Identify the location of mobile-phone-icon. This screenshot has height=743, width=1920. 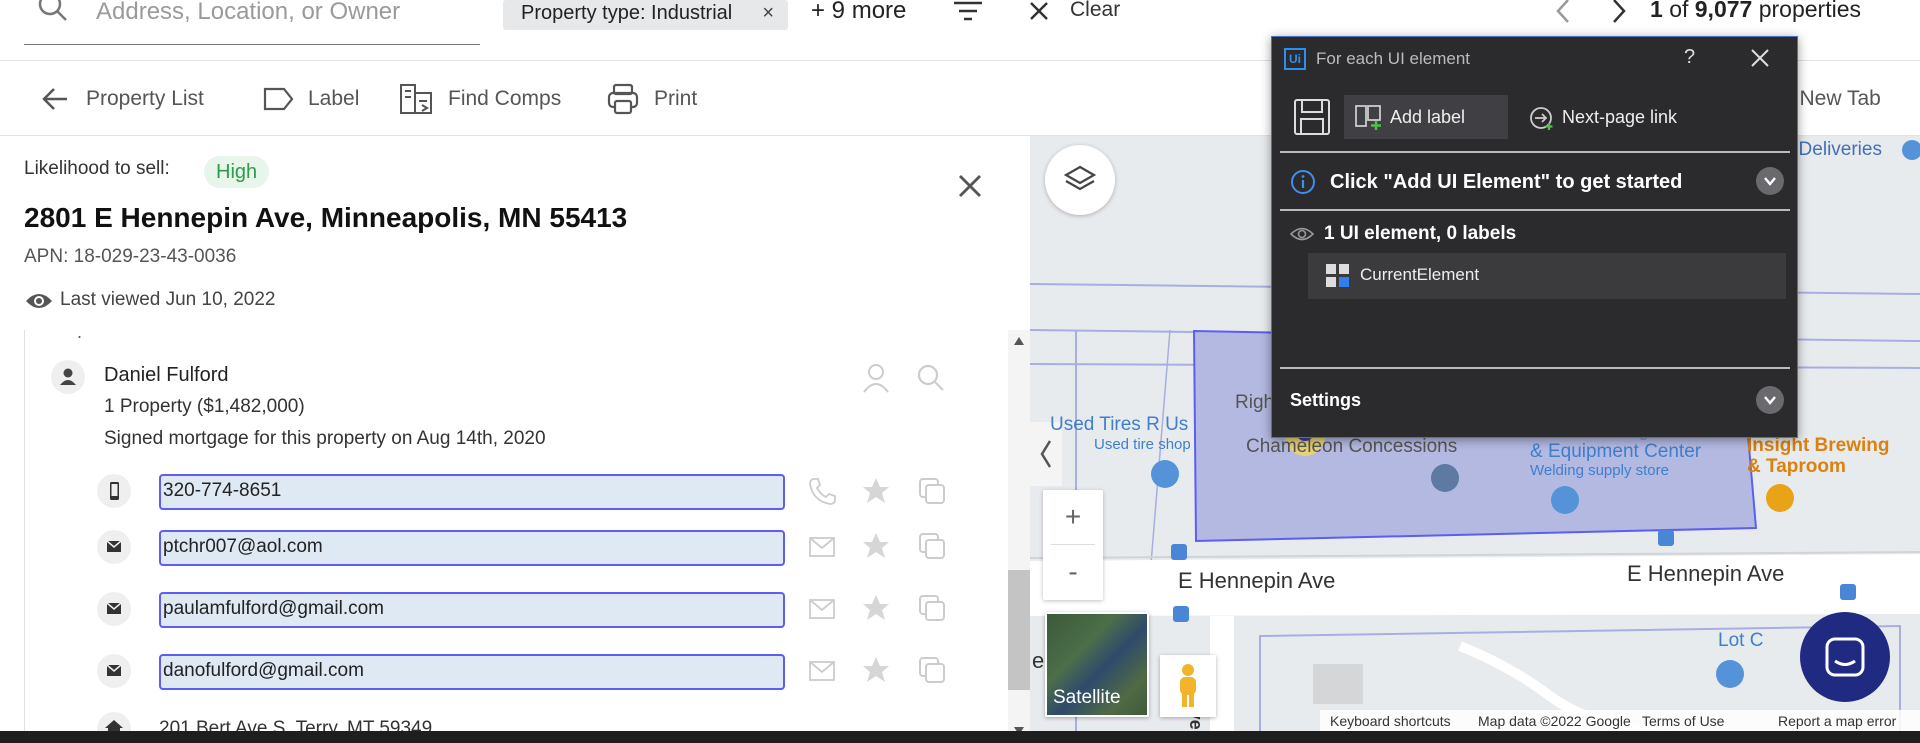
(114, 491).